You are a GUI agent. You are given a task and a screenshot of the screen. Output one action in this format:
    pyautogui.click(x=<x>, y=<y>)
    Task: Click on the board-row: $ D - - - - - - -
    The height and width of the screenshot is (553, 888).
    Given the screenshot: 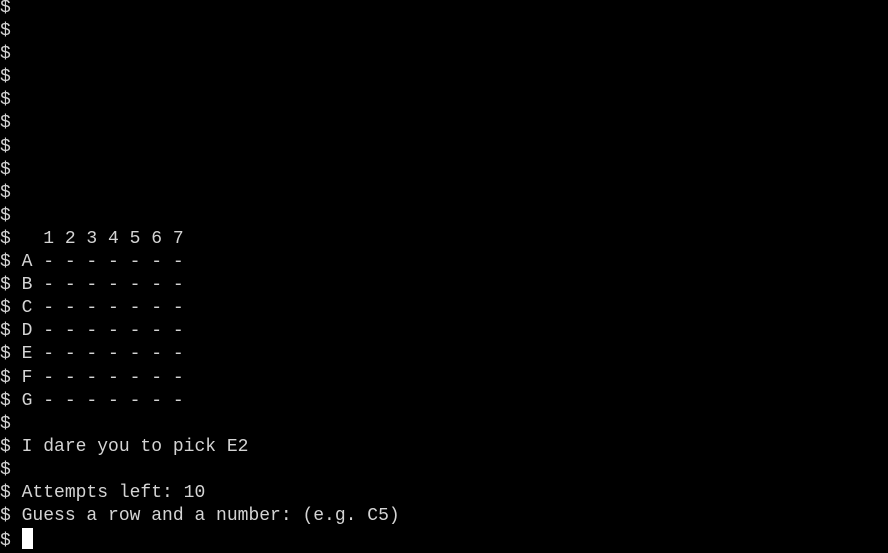 What is the action you would take?
    pyautogui.click(x=200, y=331)
    